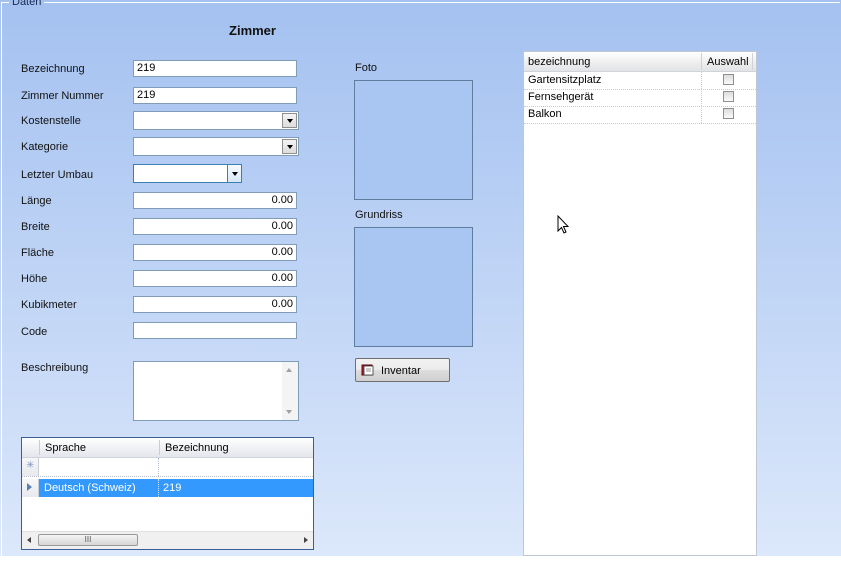  I want to click on kostenstelle-select, so click(216, 120).